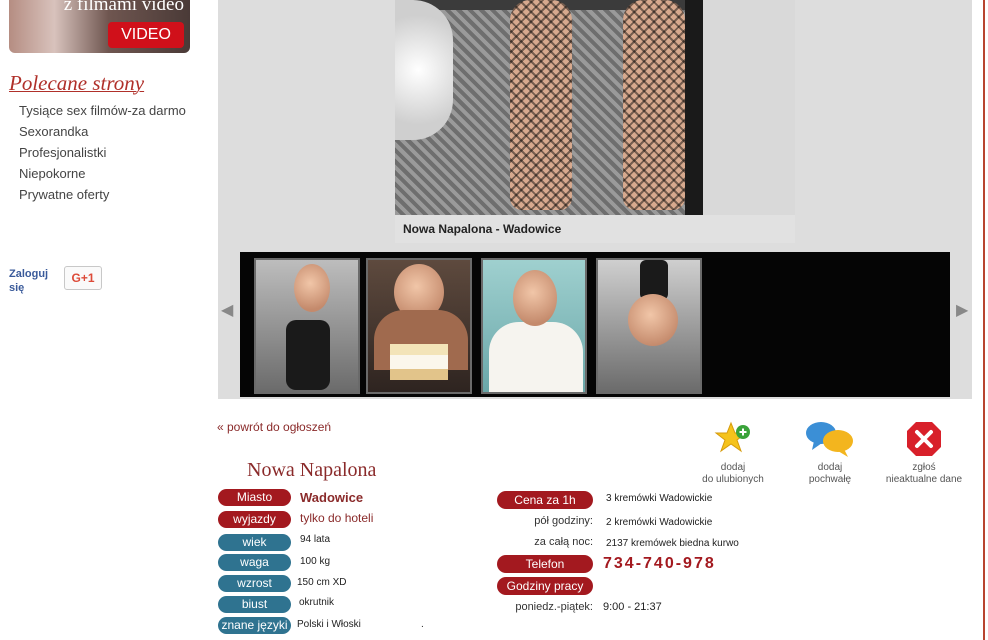 This screenshot has height=640, width=988. What do you see at coordinates (254, 604) in the screenshot?
I see `field-label-bust: biust` at bounding box center [254, 604].